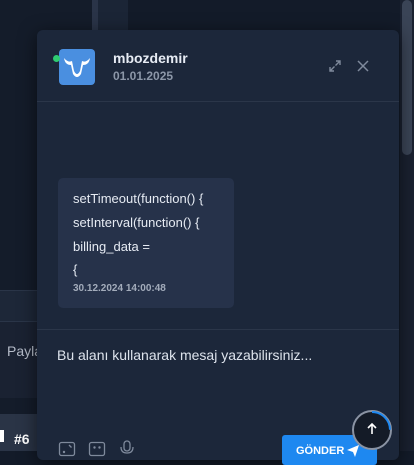  I want to click on attachment-icon, so click(67, 448).